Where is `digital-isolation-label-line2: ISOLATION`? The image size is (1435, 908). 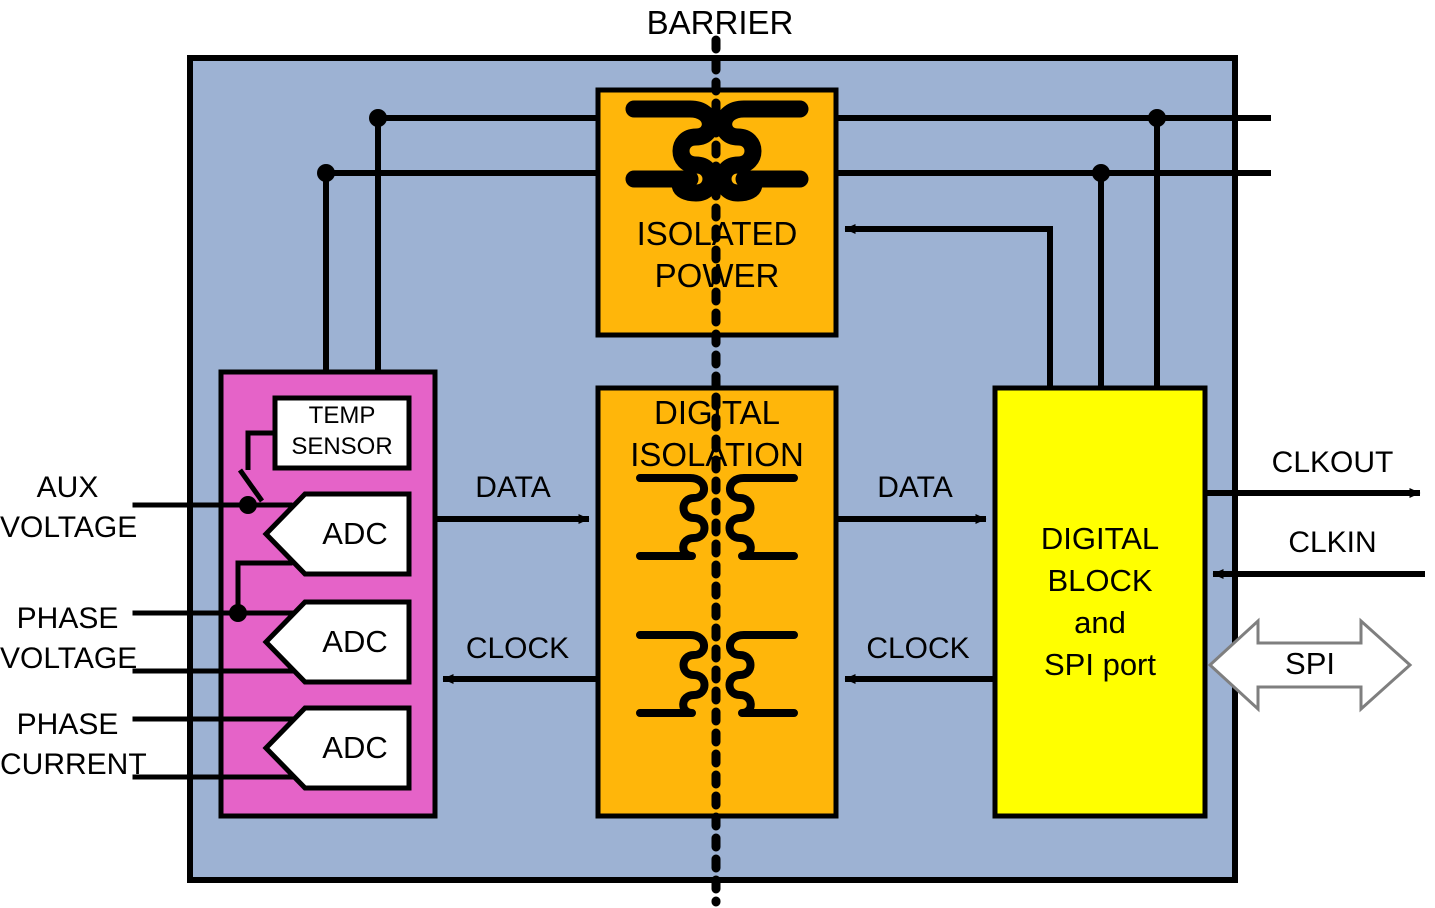
digital-isolation-label-line2: ISOLATION is located at coordinates (717, 454).